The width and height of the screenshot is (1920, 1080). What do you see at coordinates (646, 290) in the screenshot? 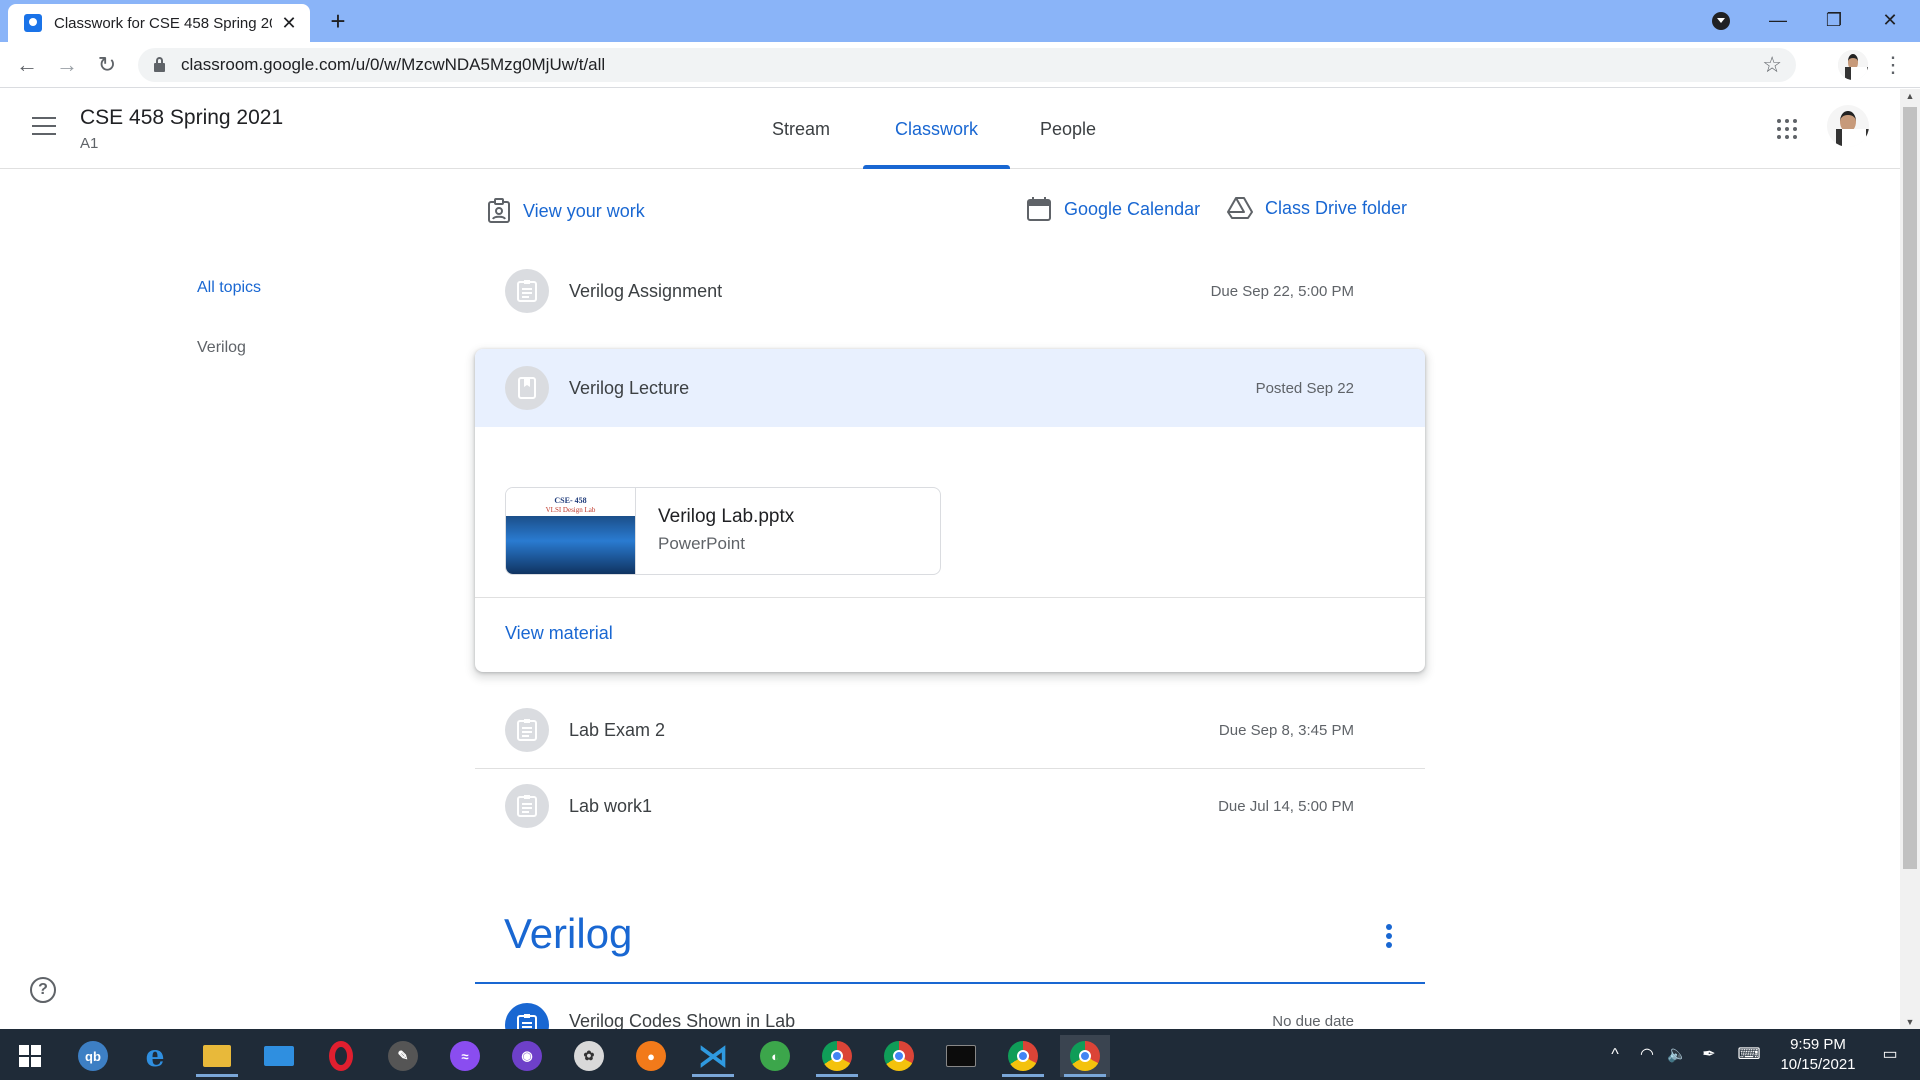
I see `item-title: Verilog Assignment` at bounding box center [646, 290].